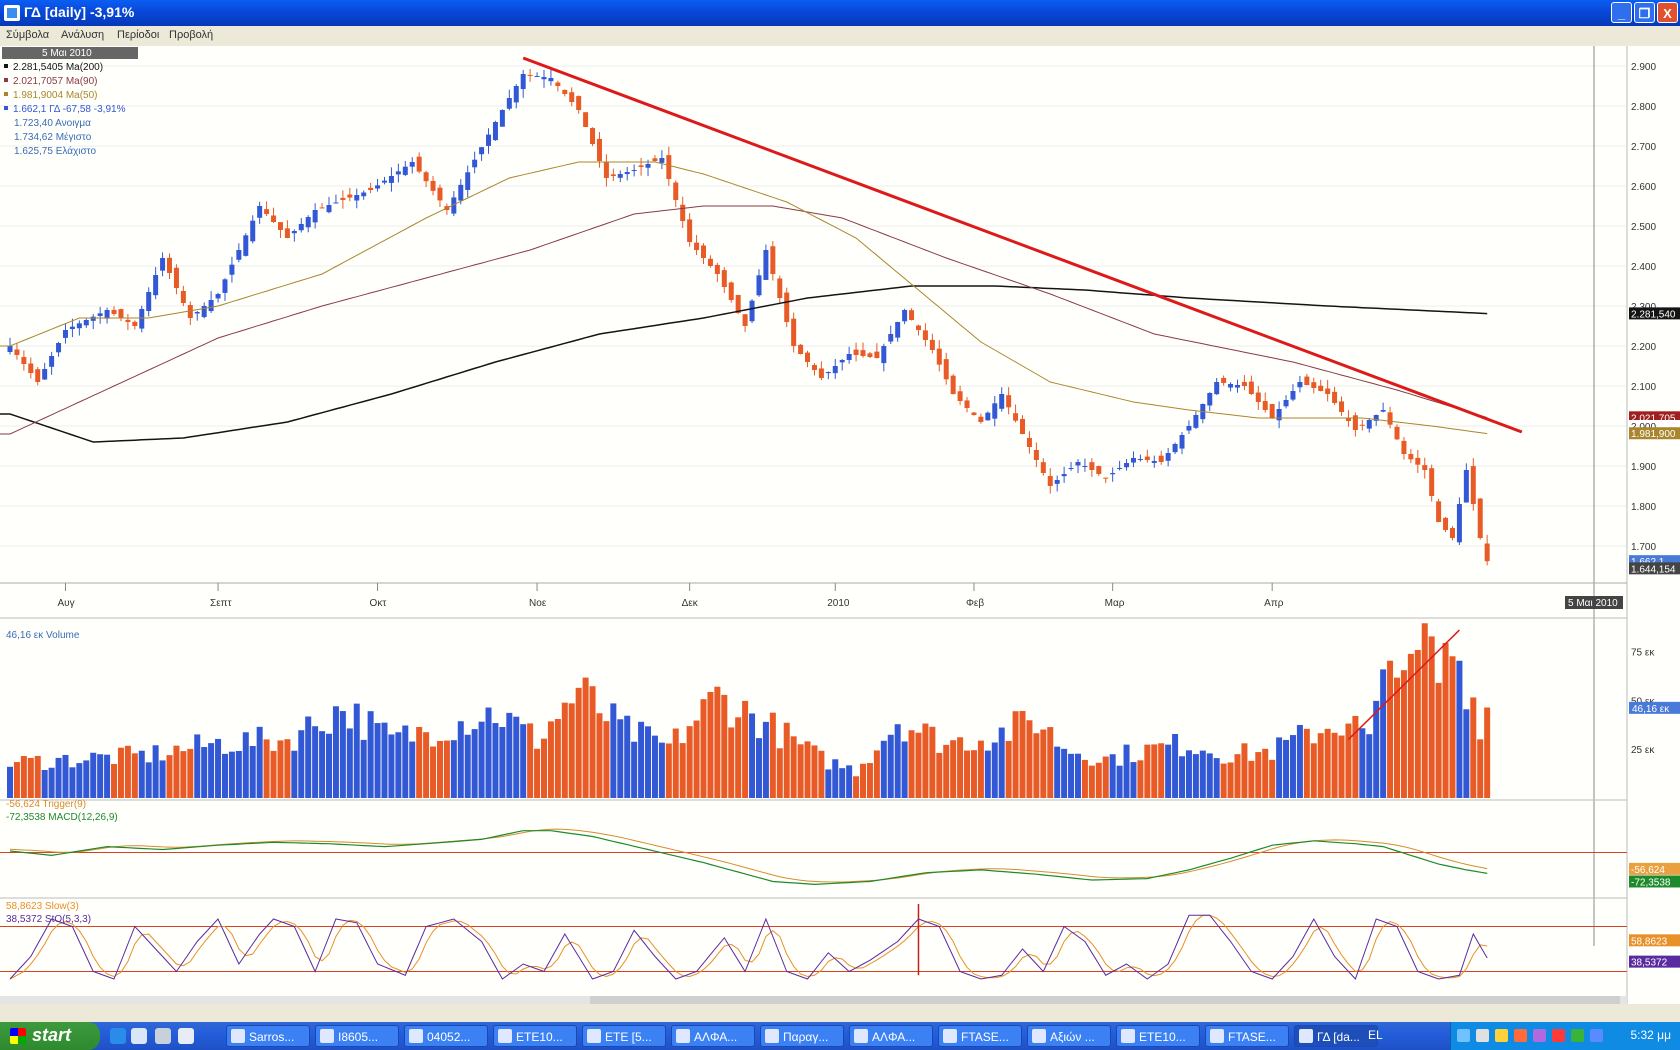  What do you see at coordinates (1667, 12) in the screenshot?
I see `close-button: X` at bounding box center [1667, 12].